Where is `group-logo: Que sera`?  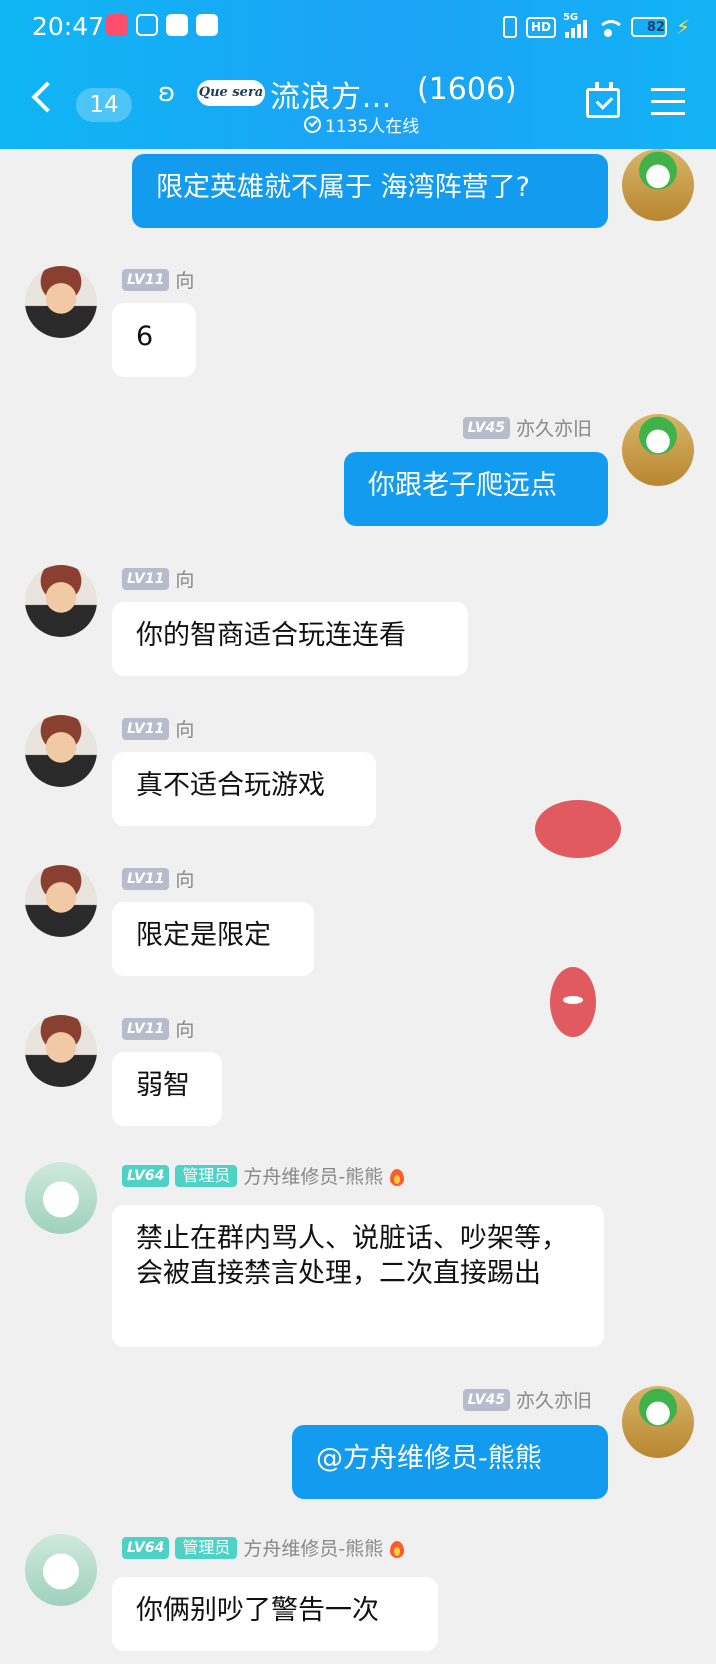 group-logo: Que sera is located at coordinates (231, 93).